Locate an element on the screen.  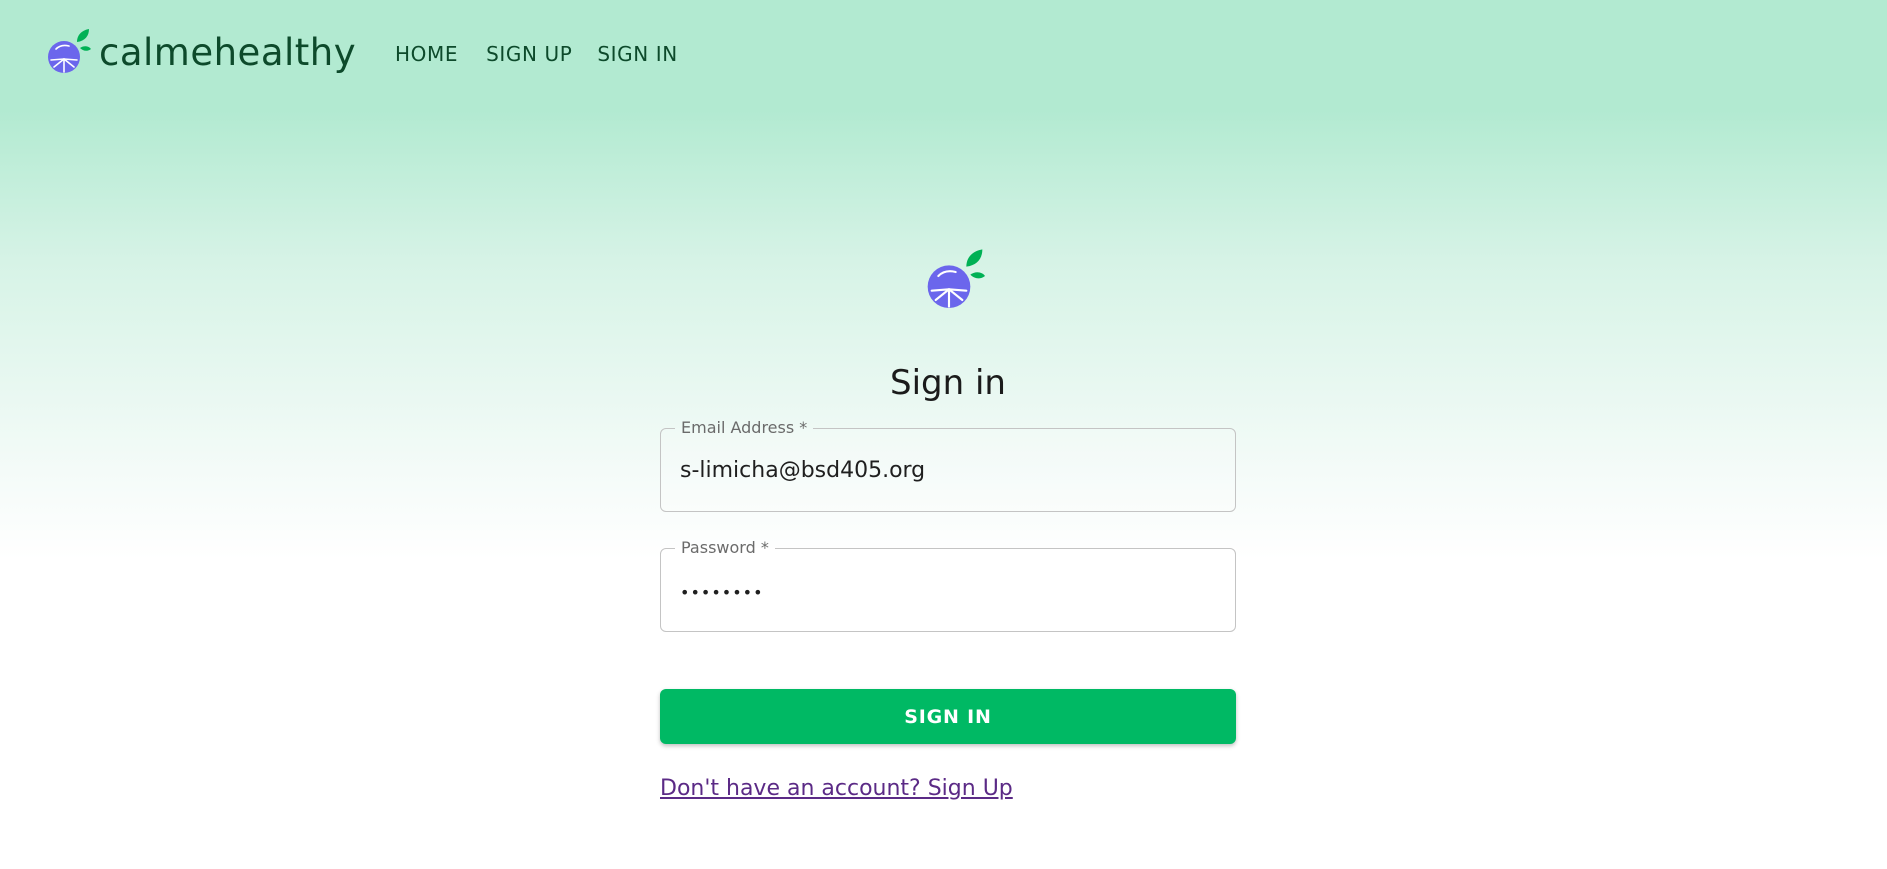
page-title: Sign in is located at coordinates (948, 382).